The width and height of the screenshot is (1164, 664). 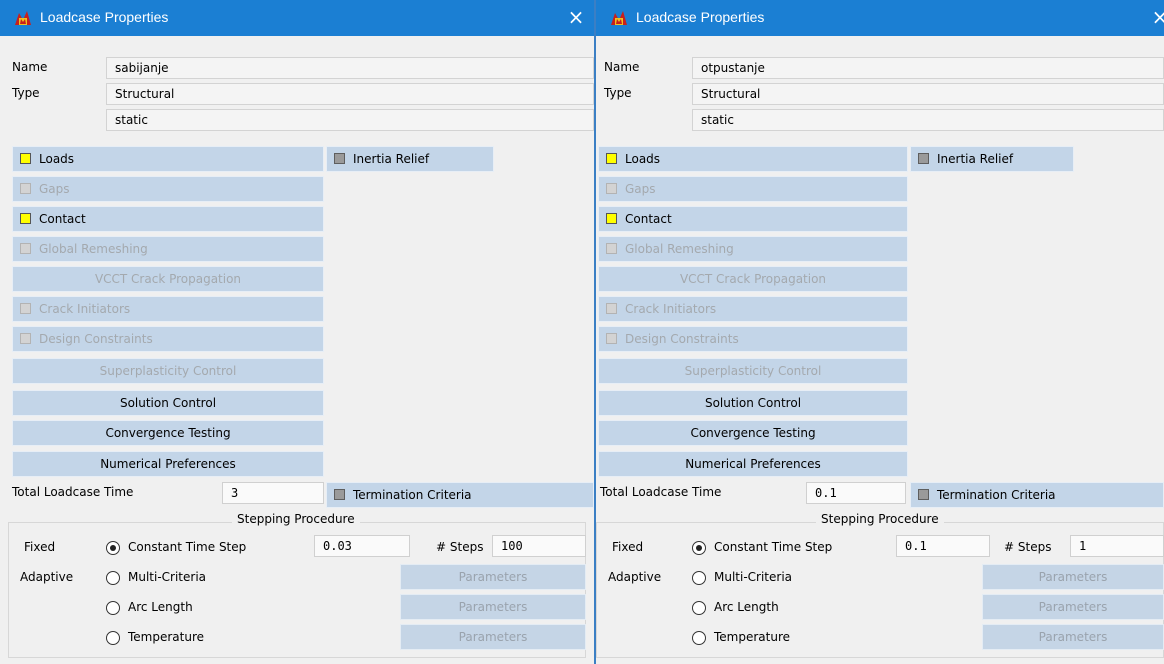 I want to click on marc-app-icon, so click(x=23, y=18).